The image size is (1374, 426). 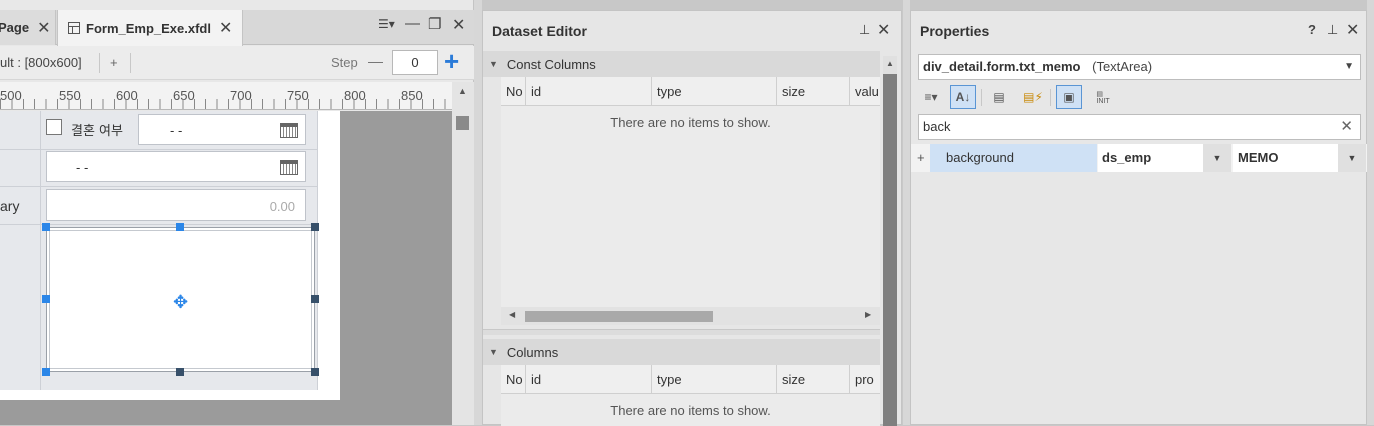 What do you see at coordinates (681, 352) in the screenshot?
I see `columns-section-header: ▼ Columns` at bounding box center [681, 352].